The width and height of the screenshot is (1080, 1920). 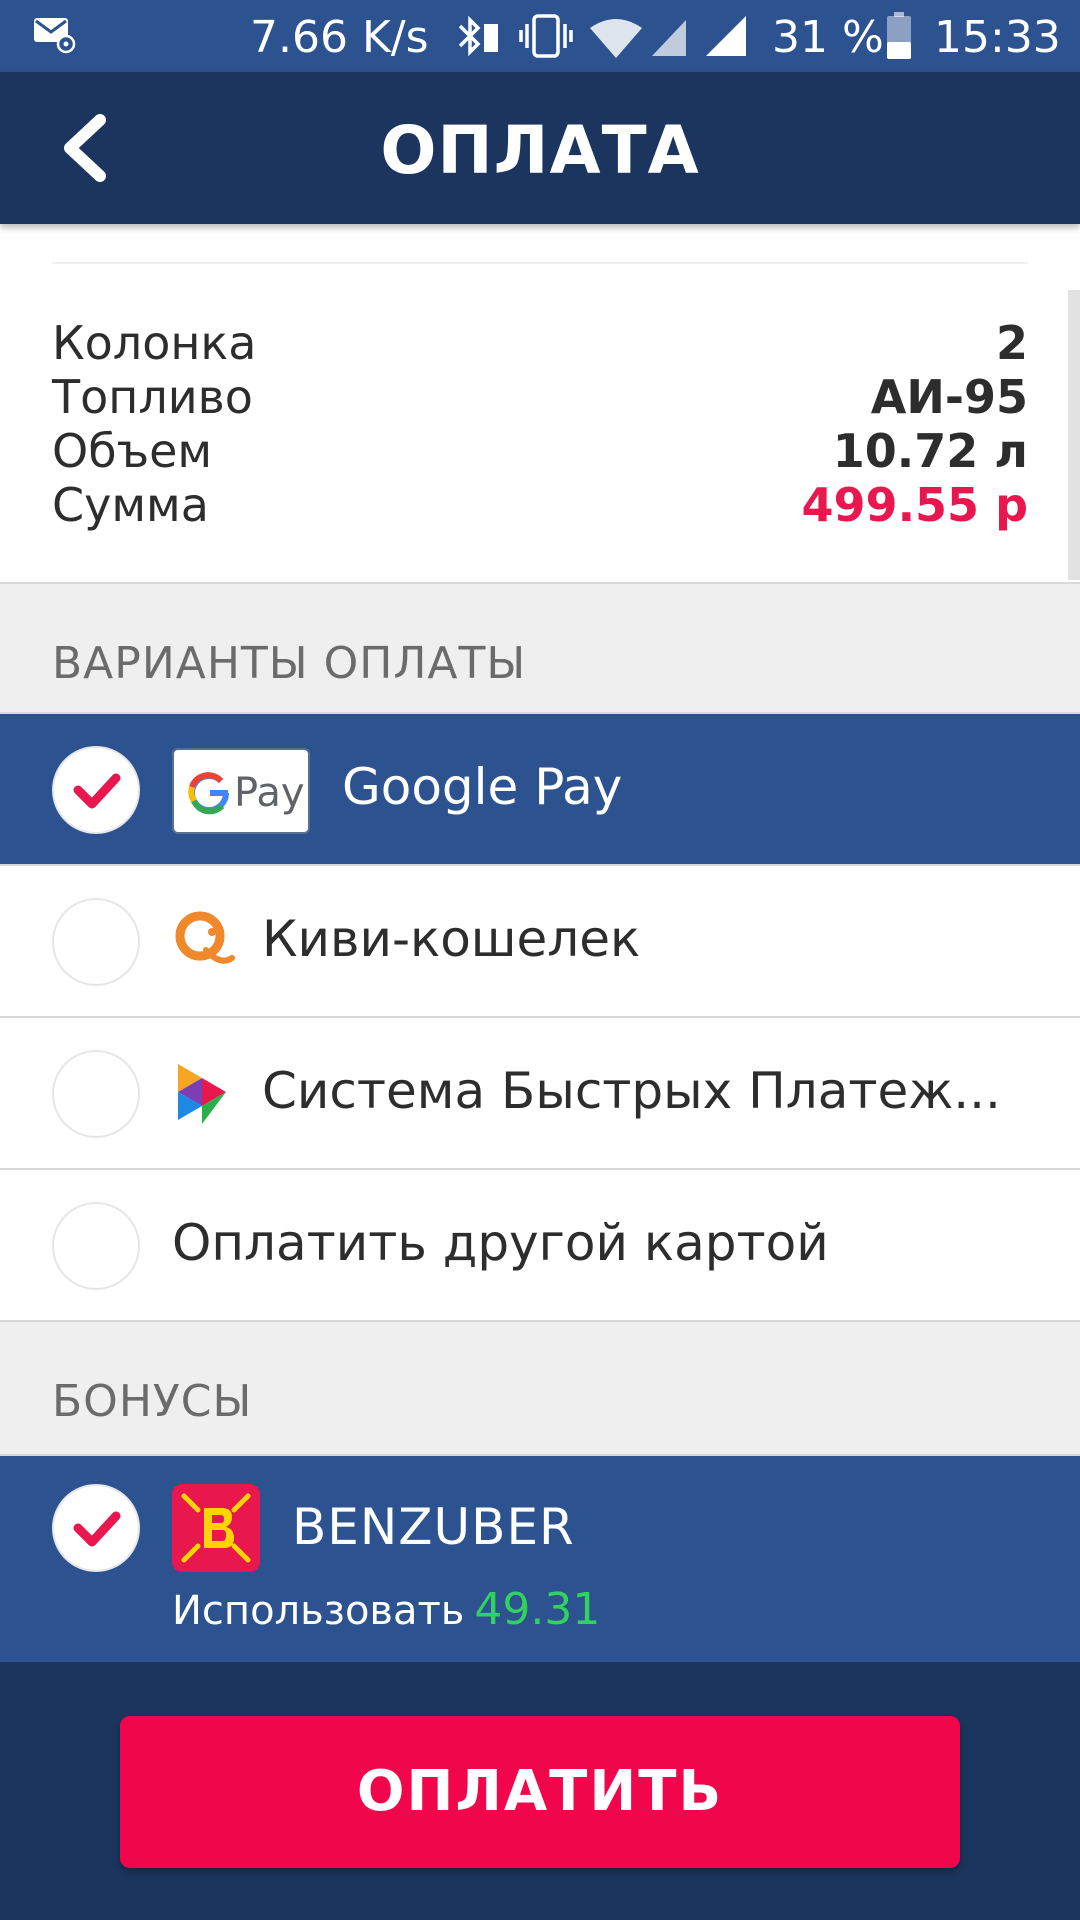 I want to click on mail-icon, so click(x=55, y=36).